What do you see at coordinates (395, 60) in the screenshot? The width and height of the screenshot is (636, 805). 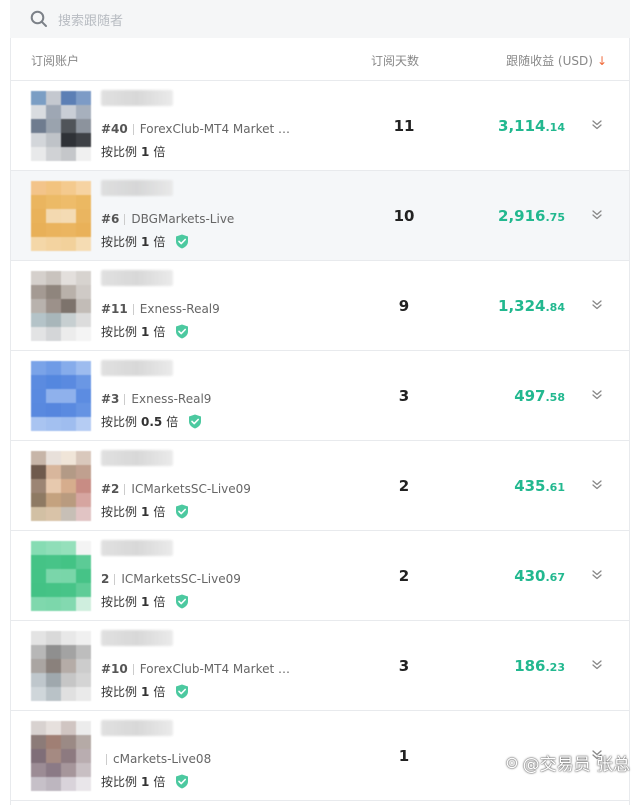 I see `column-header-days: 订阅天数` at bounding box center [395, 60].